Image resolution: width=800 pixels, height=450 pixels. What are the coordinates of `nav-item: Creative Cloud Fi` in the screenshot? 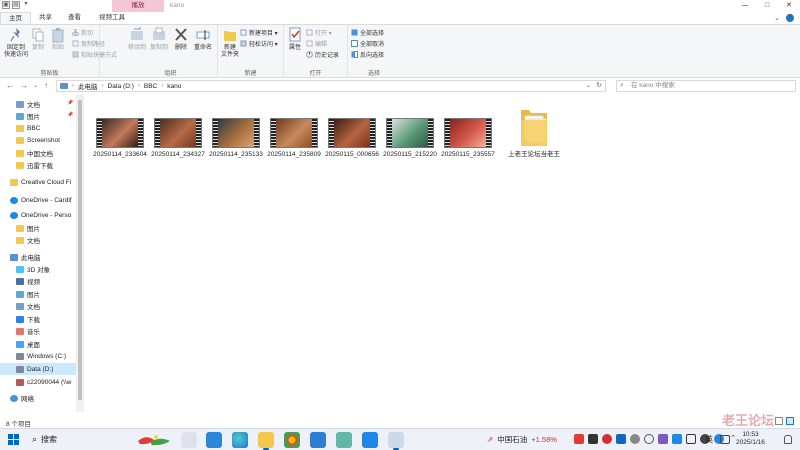 It's located at (38, 182).